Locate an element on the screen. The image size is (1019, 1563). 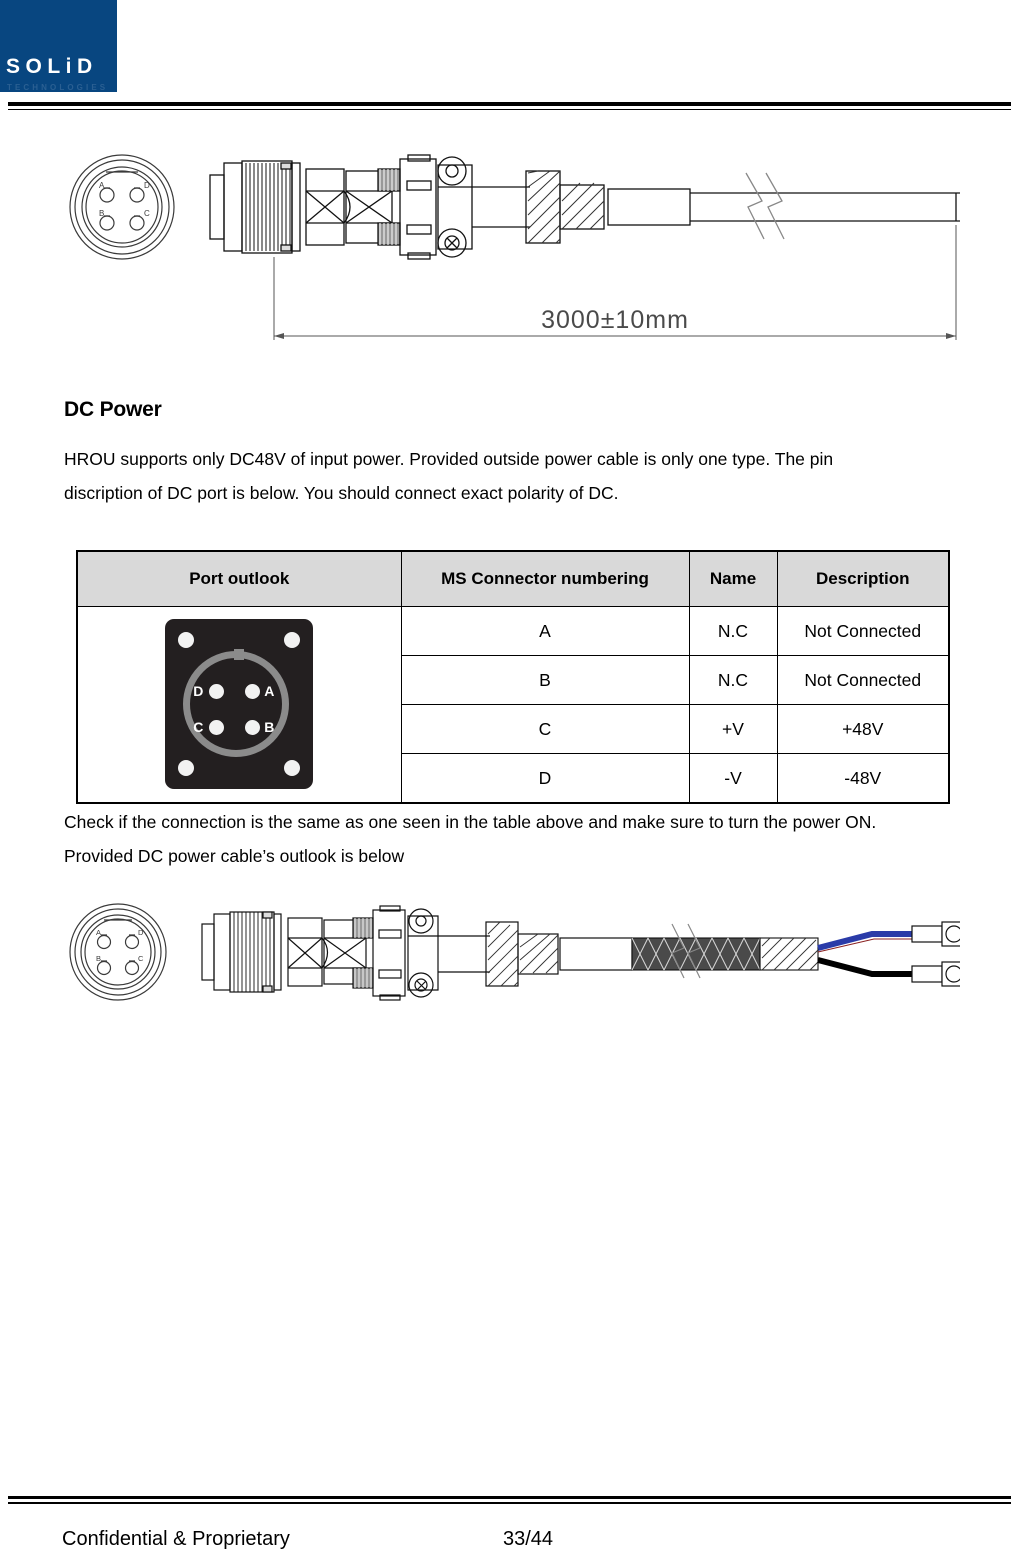
port-outlook-image: D A C B is located at coordinates (239, 705).